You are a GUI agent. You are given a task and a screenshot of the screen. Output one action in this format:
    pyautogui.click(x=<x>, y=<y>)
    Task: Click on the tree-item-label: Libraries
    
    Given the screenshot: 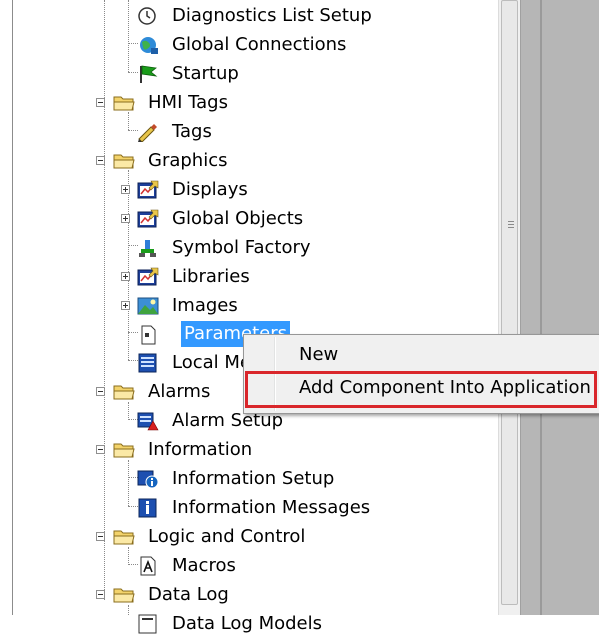 What is the action you would take?
    pyautogui.click(x=211, y=276)
    